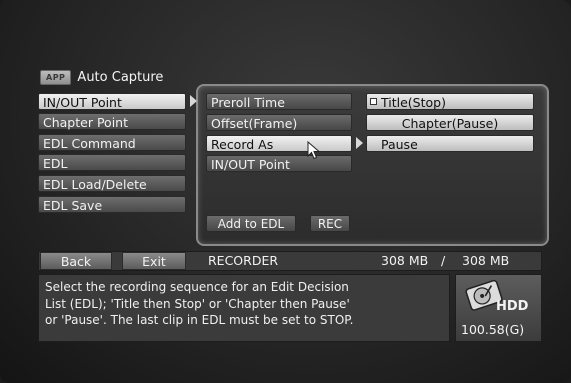 This screenshot has height=383, width=571. What do you see at coordinates (279, 163) in the screenshot?
I see `submenu-item-in-out-point: IN/OUT Point` at bounding box center [279, 163].